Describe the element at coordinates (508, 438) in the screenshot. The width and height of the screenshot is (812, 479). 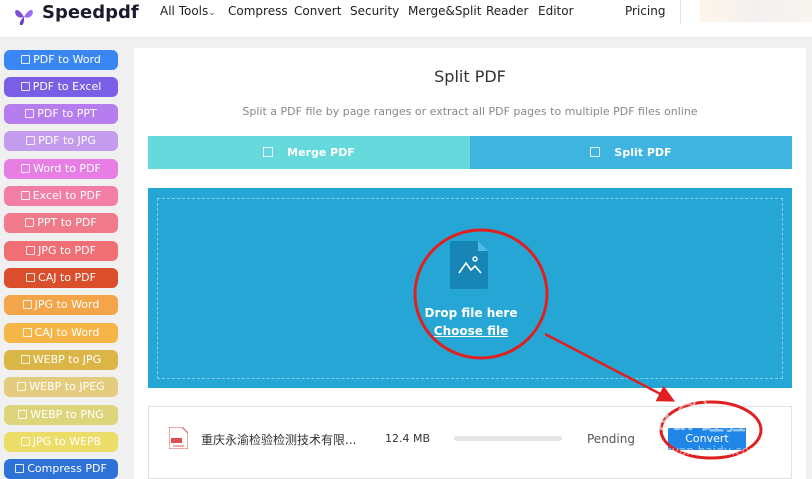
I see `upload-progress-bar` at that location.